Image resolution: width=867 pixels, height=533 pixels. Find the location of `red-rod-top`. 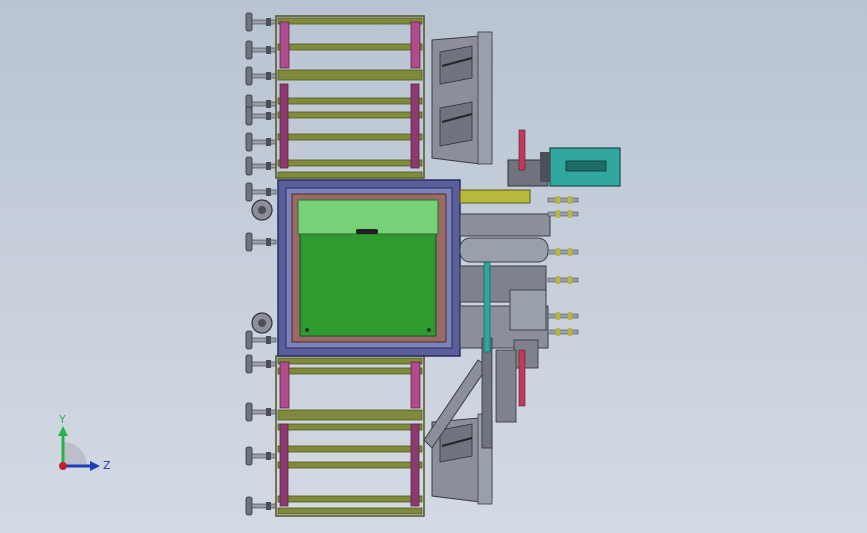

red-rod-top is located at coordinates (522, 150).